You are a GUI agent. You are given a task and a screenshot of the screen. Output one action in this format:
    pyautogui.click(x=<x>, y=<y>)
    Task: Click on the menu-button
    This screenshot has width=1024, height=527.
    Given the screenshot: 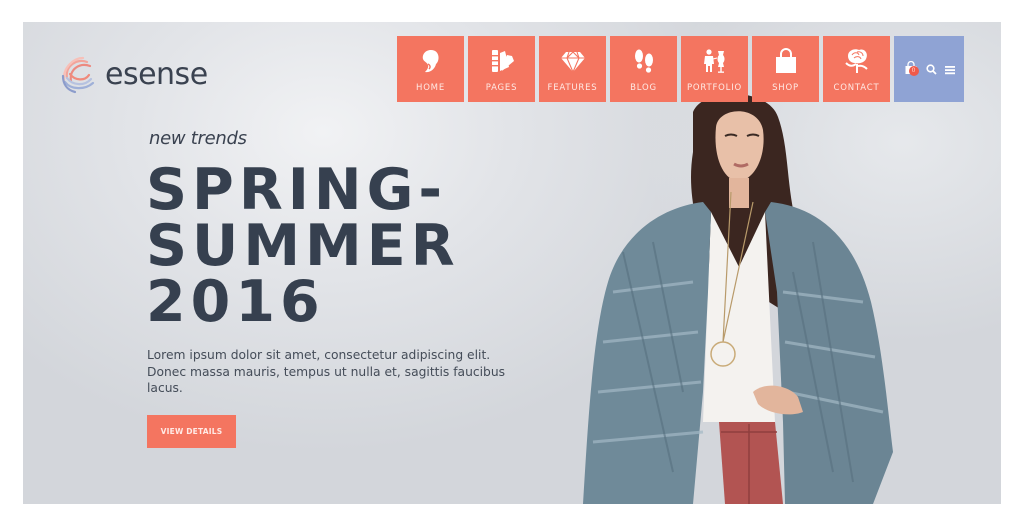 What is the action you would take?
    pyautogui.click(x=949, y=69)
    